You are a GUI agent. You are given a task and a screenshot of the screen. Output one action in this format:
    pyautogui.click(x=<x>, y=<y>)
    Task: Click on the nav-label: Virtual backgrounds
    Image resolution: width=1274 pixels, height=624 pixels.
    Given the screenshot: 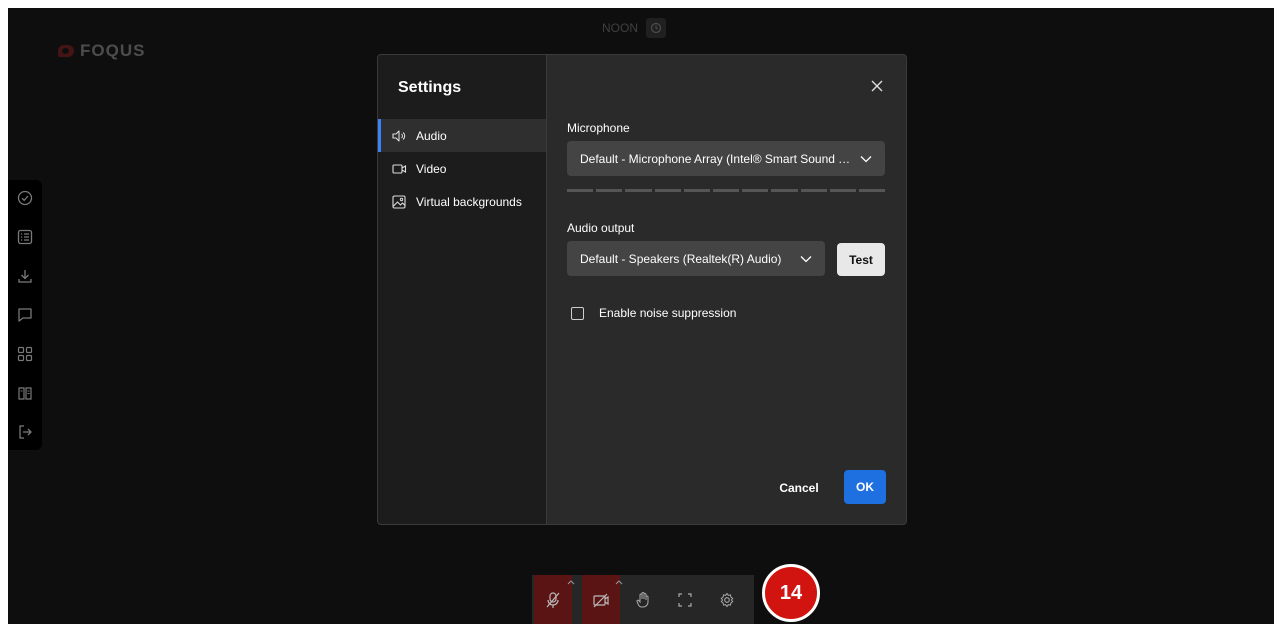 What is the action you would take?
    pyautogui.click(x=469, y=201)
    